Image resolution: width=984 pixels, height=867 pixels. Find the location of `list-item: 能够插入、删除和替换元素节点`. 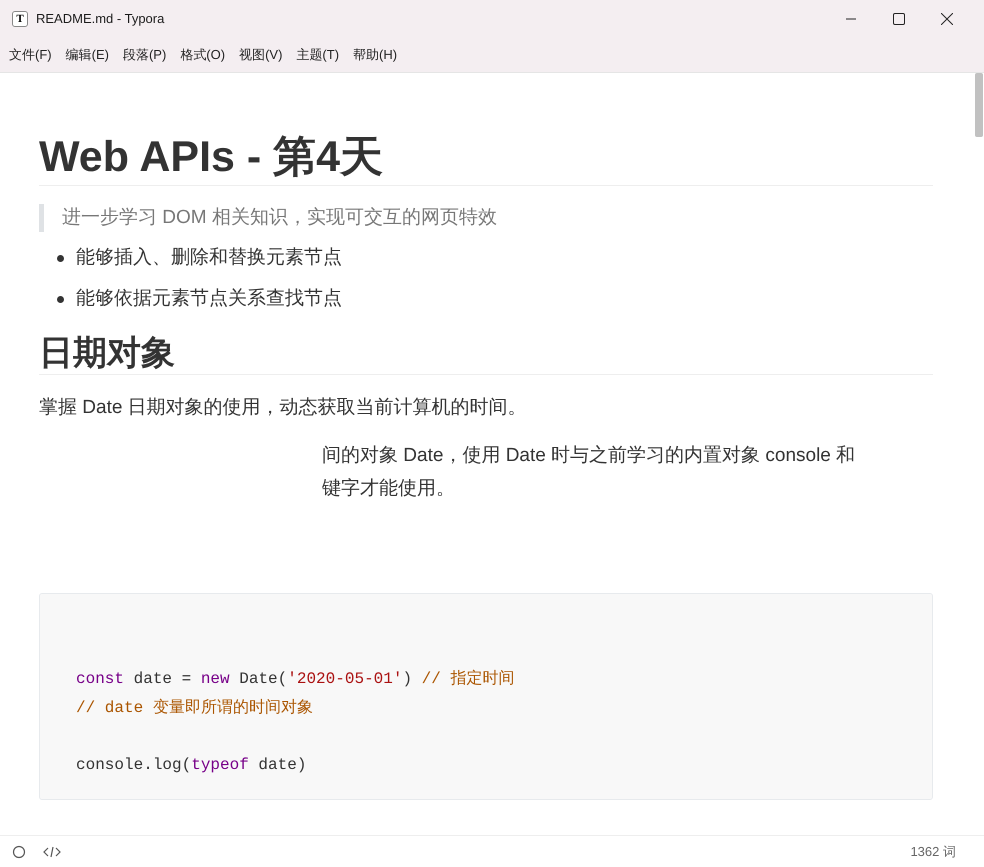

list-item: 能够插入、删除和替换元素节点 is located at coordinates (209, 258).